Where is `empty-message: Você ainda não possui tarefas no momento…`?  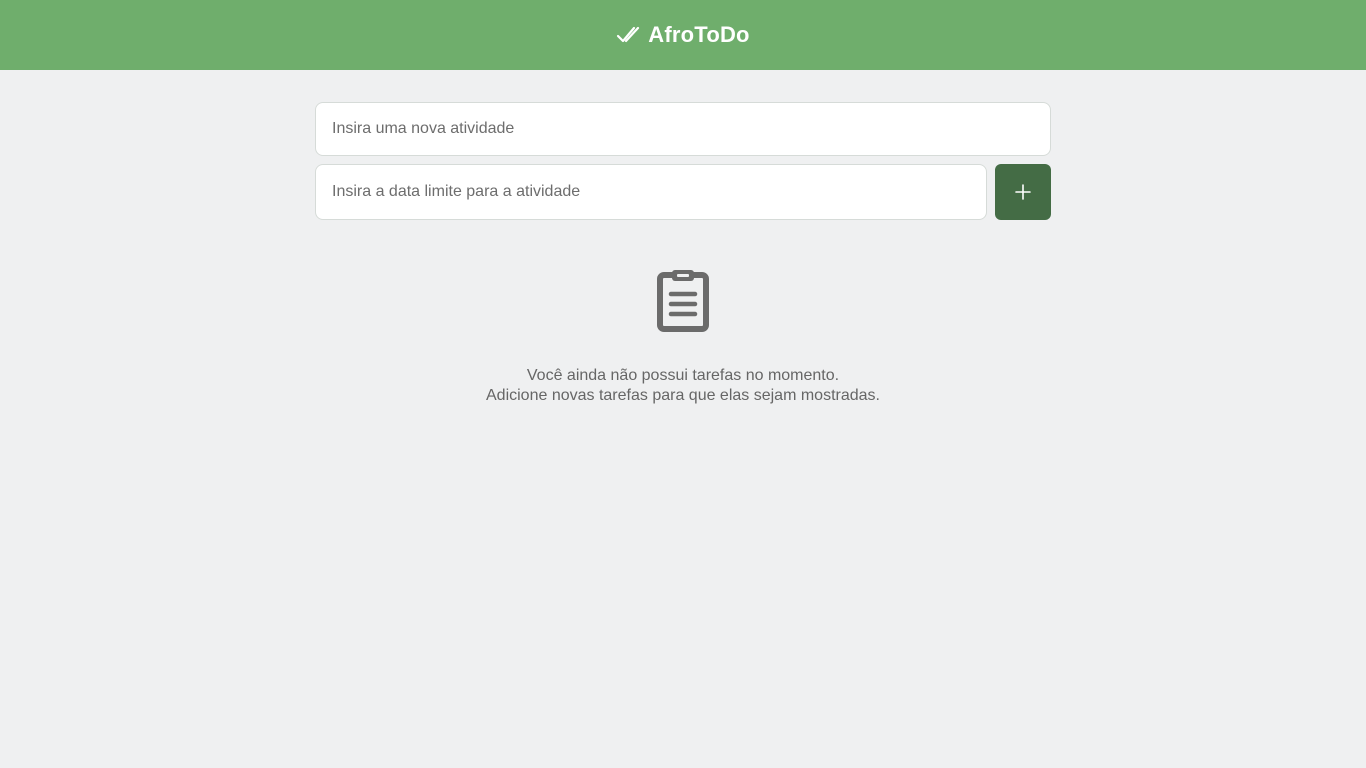
empty-message: Você ainda não possui tarefas no momento… is located at coordinates (683, 386).